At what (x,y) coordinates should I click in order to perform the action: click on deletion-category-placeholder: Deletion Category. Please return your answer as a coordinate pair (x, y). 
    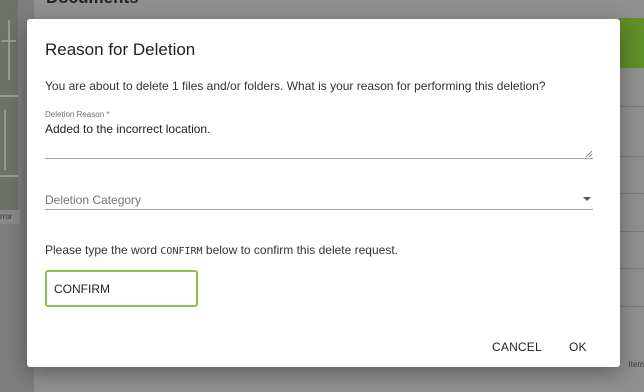
    Looking at the image, I should click on (93, 200).